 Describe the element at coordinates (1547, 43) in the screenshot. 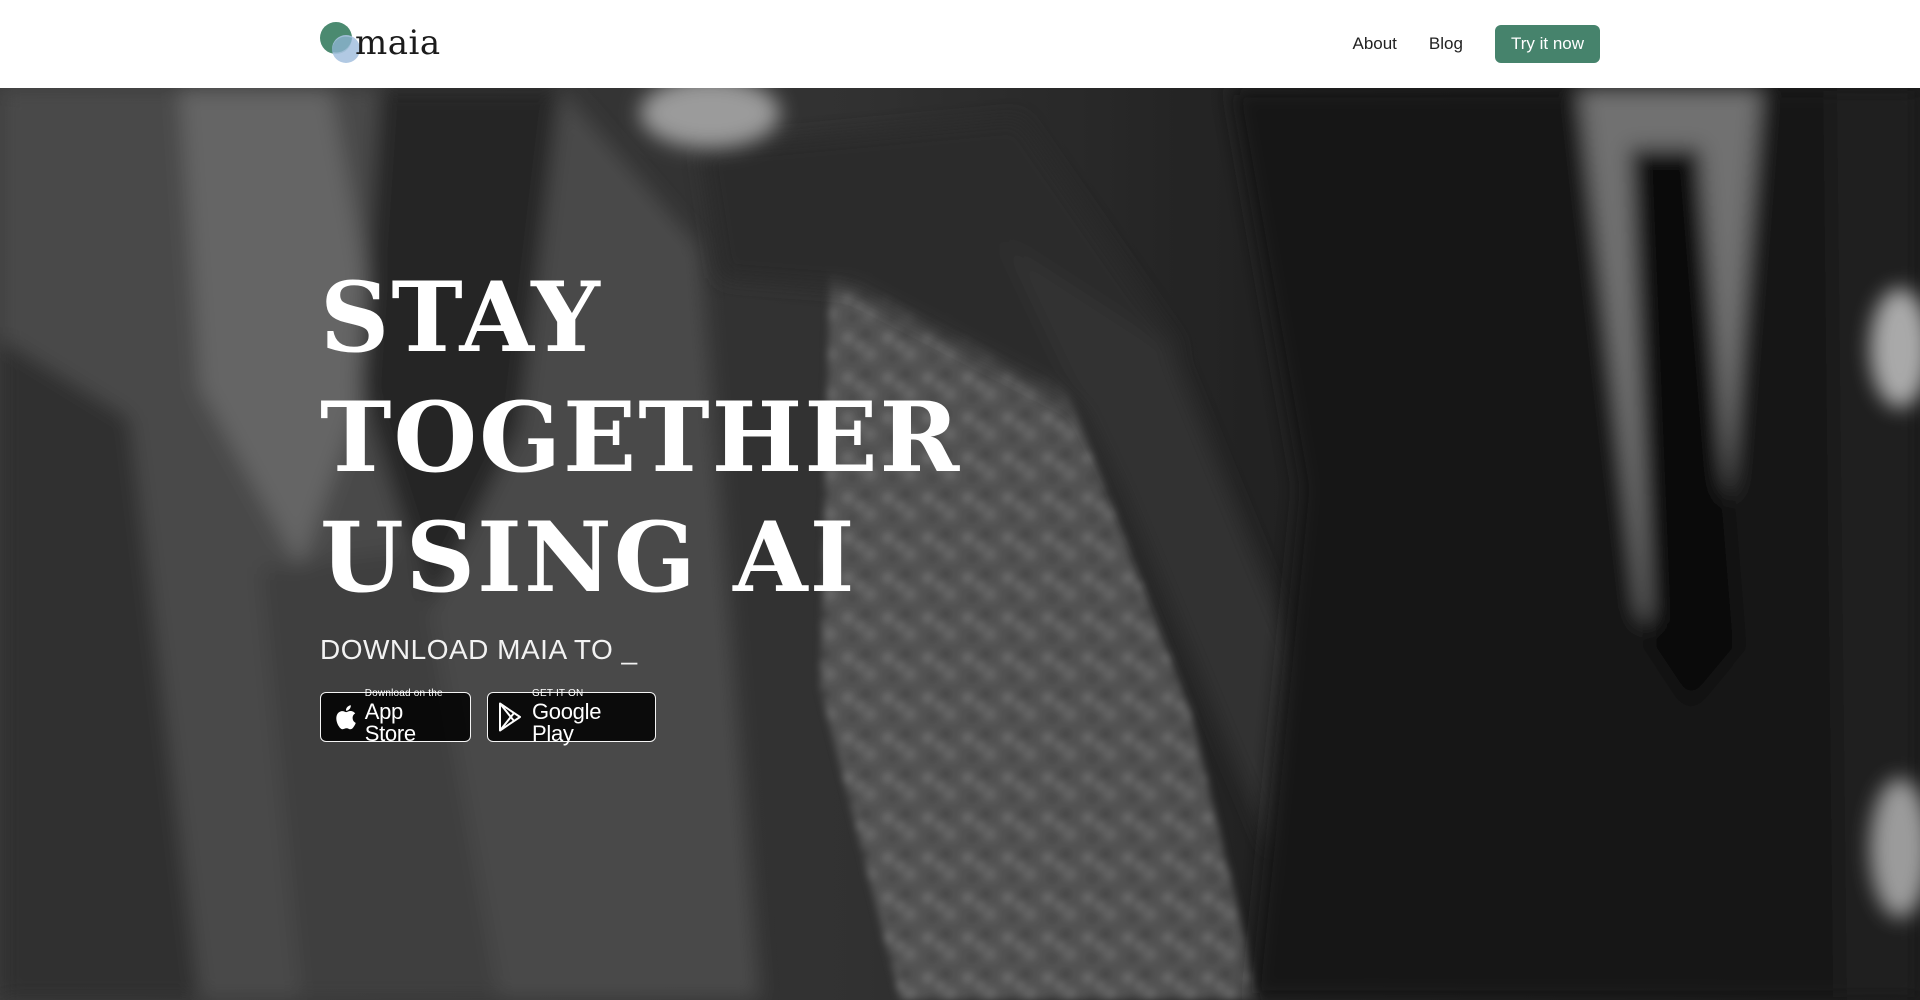

I see `try-it-now-button: Try it now` at that location.